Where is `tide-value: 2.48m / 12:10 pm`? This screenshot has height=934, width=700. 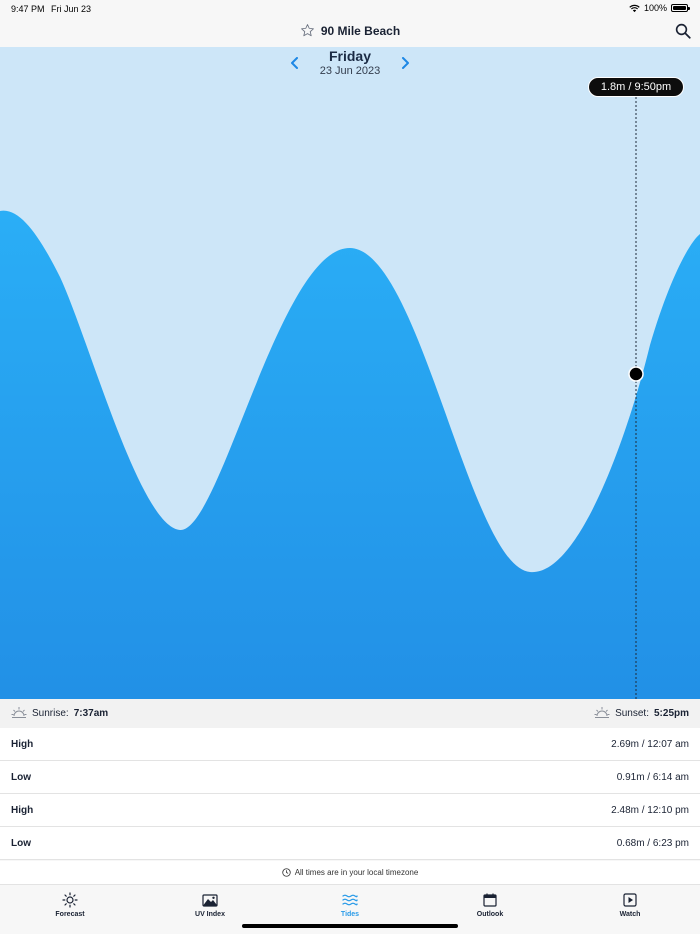
tide-value: 2.48m / 12:10 pm is located at coordinates (650, 810).